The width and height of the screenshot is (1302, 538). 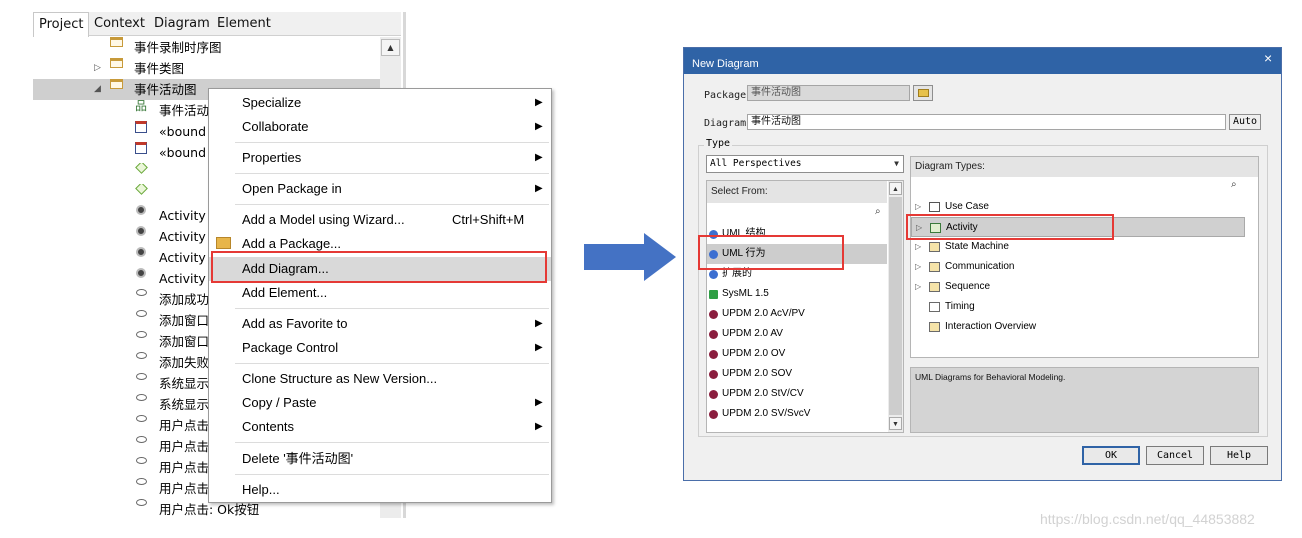 What do you see at coordinates (206, 47) in the screenshot?
I see `tree-item-folder: 事件录制时序图` at bounding box center [206, 47].